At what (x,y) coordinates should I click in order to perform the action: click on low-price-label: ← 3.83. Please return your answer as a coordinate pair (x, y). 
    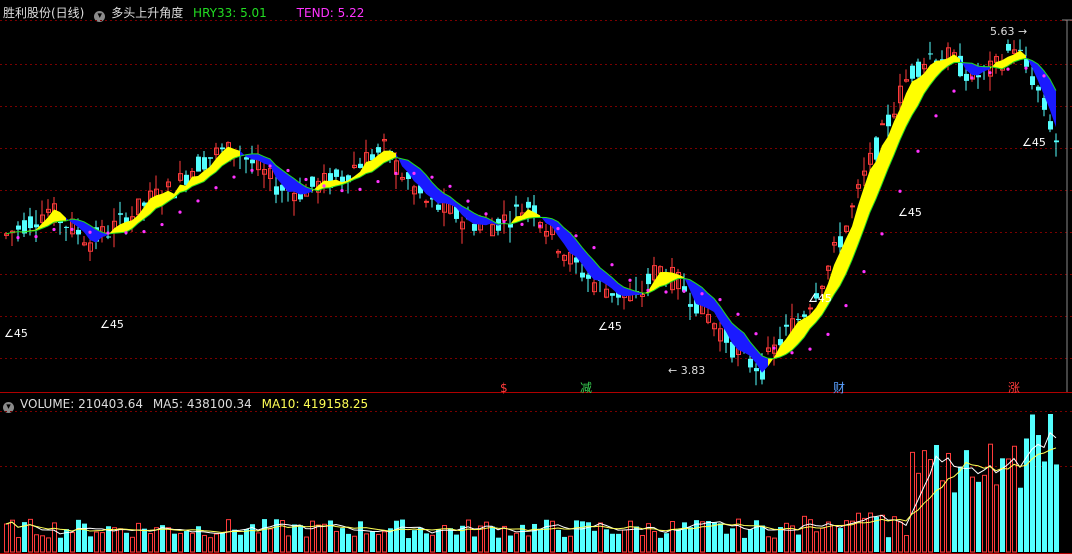
    Looking at the image, I should click on (686, 370).